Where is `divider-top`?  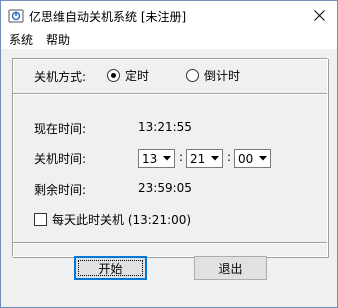
divider-top is located at coordinates (170, 94).